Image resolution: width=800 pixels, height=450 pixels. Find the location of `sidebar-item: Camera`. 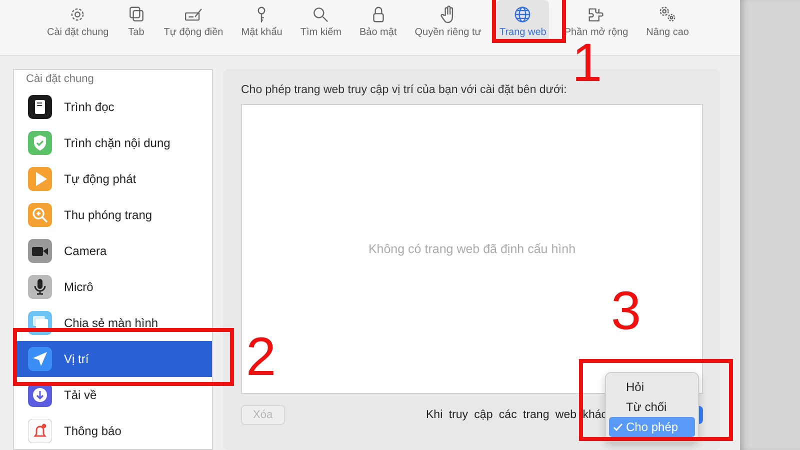

sidebar-item: Camera is located at coordinates (113, 251).